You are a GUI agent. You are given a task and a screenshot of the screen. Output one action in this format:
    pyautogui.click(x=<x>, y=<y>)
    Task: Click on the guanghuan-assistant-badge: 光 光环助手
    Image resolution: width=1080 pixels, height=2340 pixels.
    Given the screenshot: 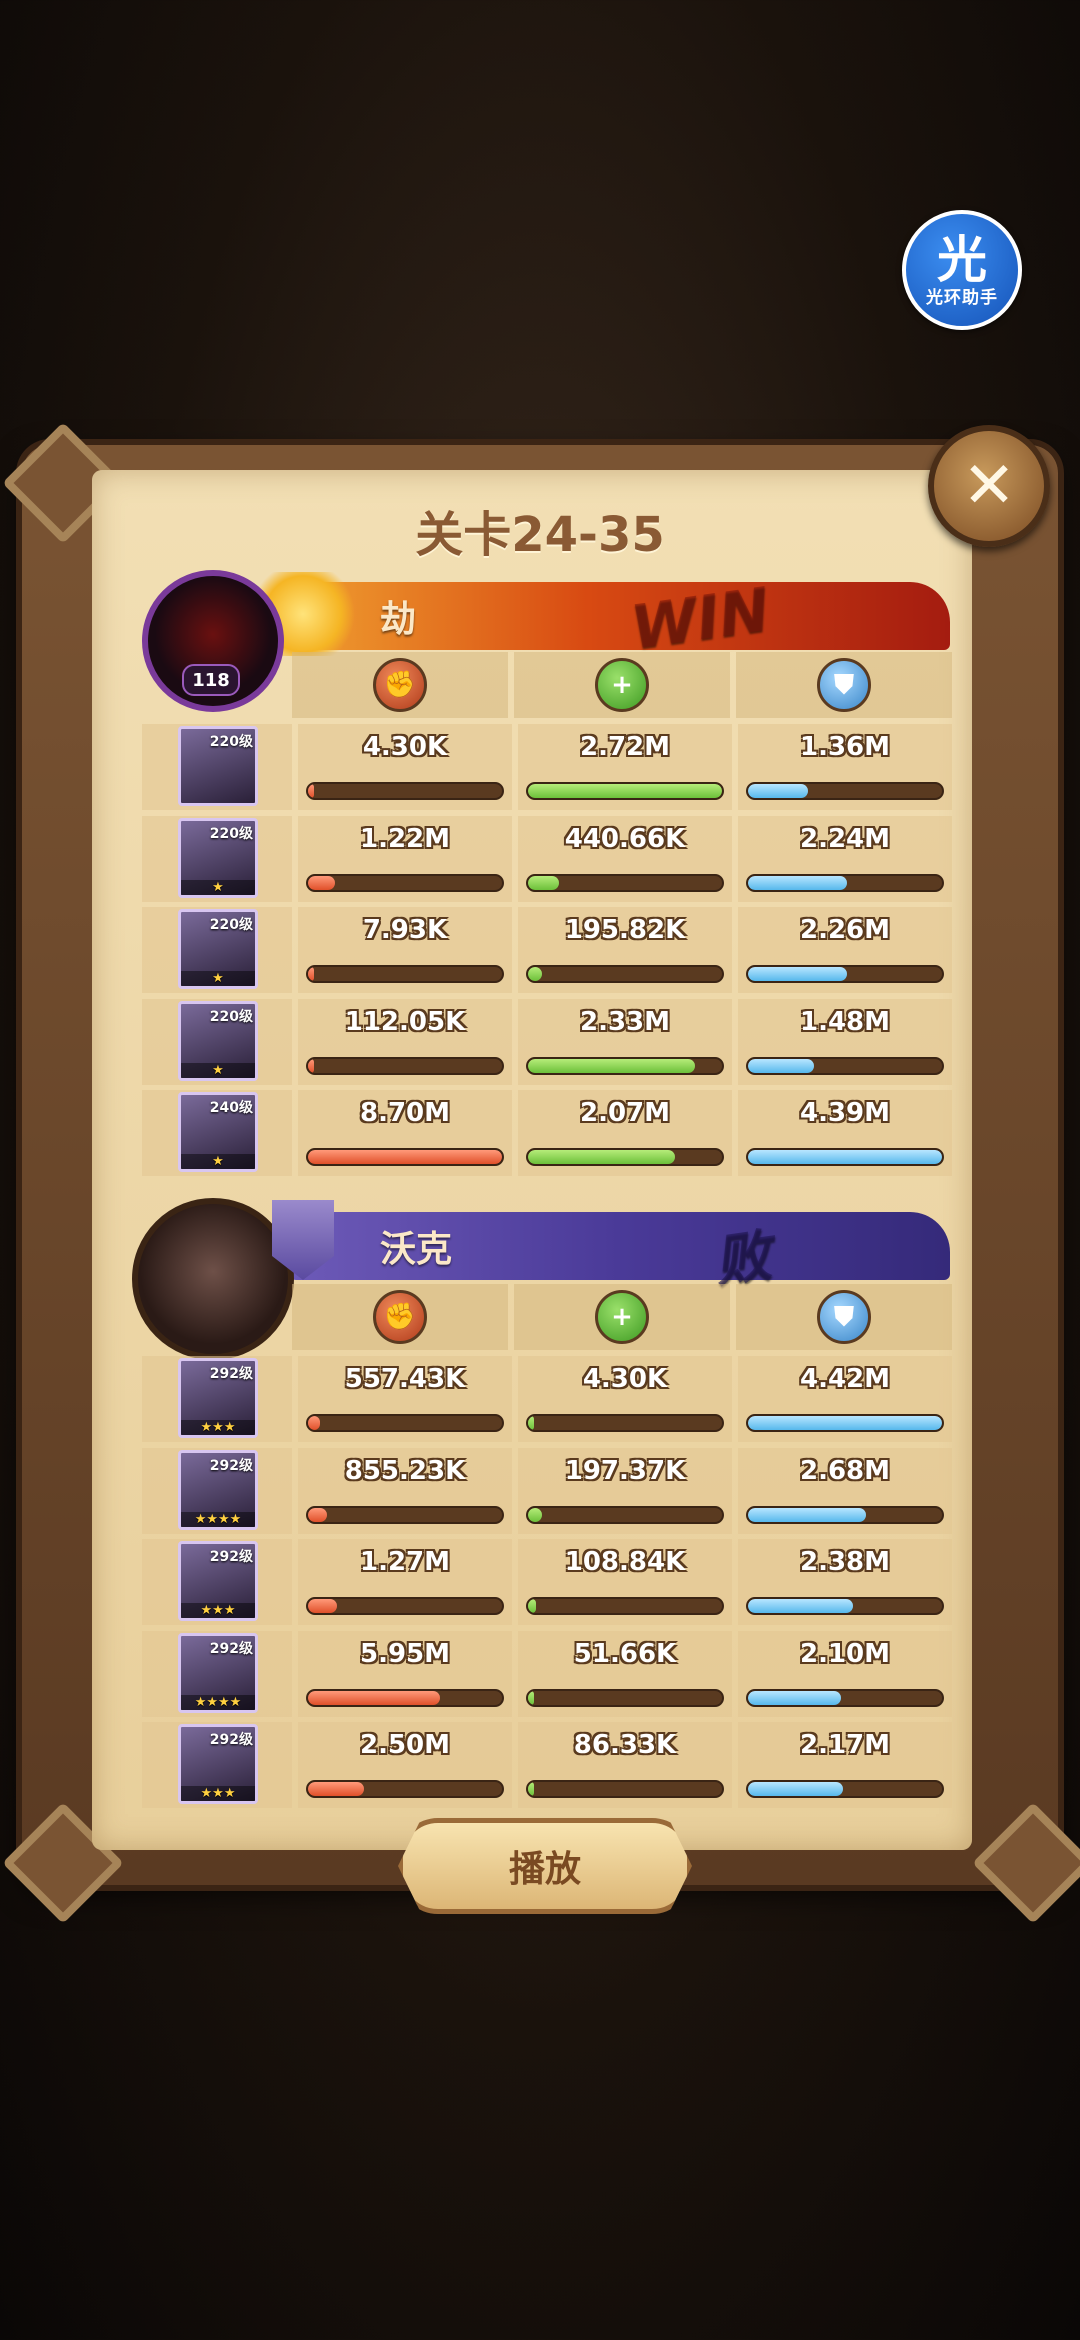 What is the action you would take?
    pyautogui.click(x=962, y=270)
    